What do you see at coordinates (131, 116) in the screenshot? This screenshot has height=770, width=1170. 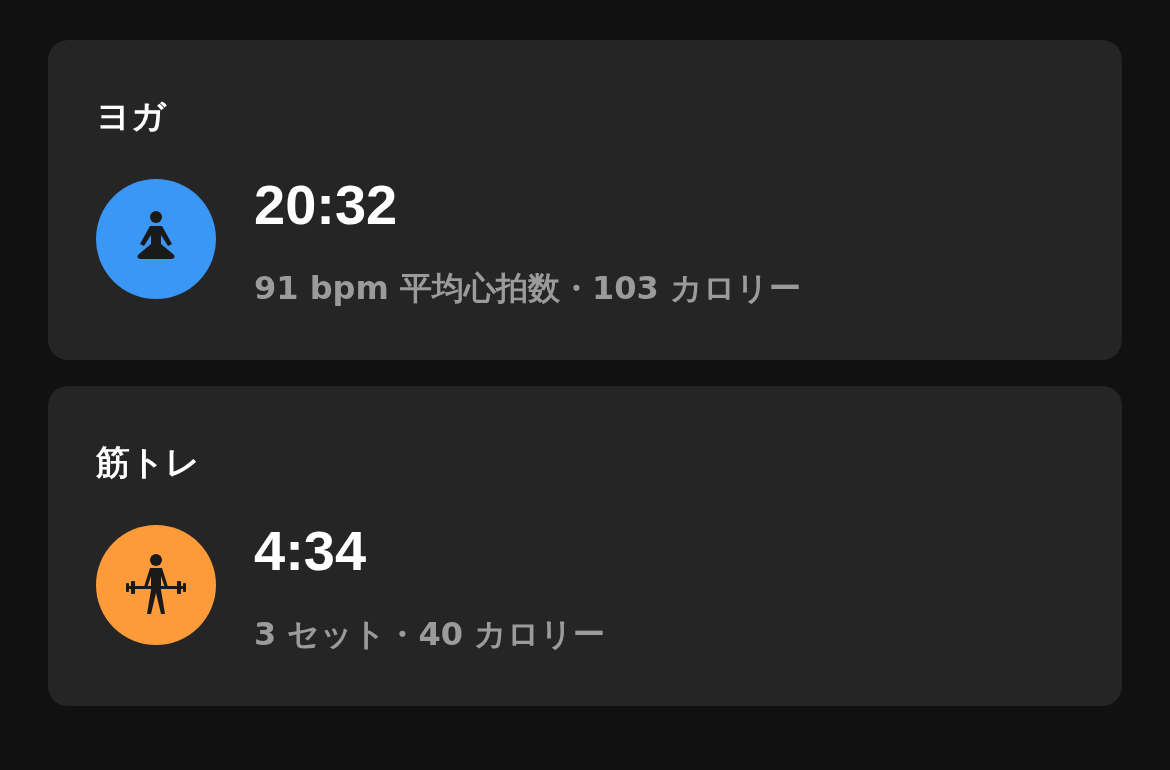 I see `workout-title: ヨガ` at bounding box center [131, 116].